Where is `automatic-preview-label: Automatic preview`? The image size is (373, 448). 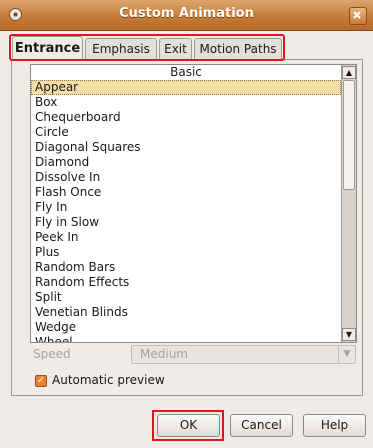 automatic-preview-label: Automatic preview is located at coordinates (108, 380).